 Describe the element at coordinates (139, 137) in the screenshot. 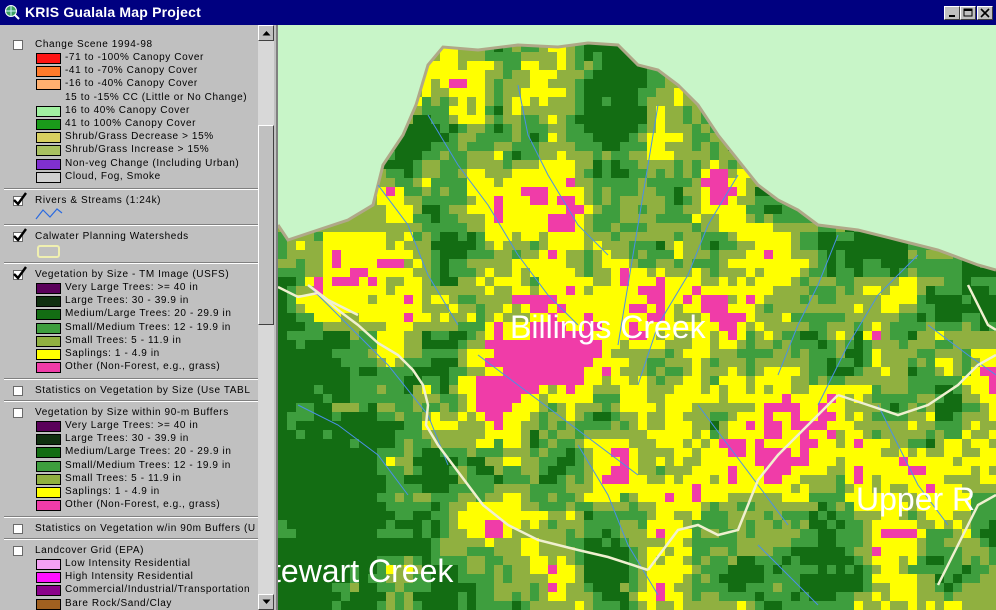

I see `legend-item-label: Shrub/Grass Decrease > 15%` at that location.